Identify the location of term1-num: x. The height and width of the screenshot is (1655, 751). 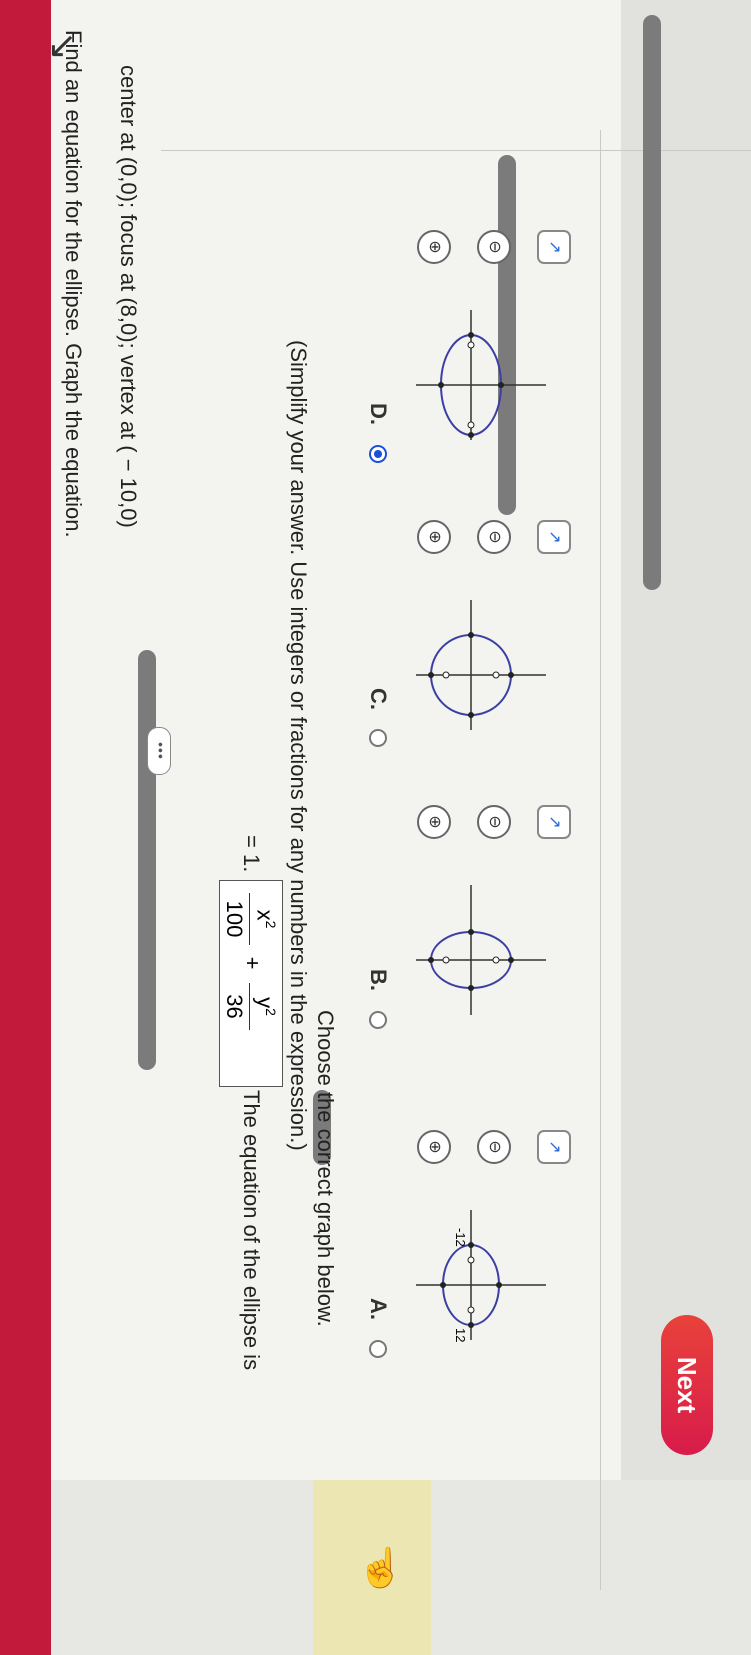
(265, 915).